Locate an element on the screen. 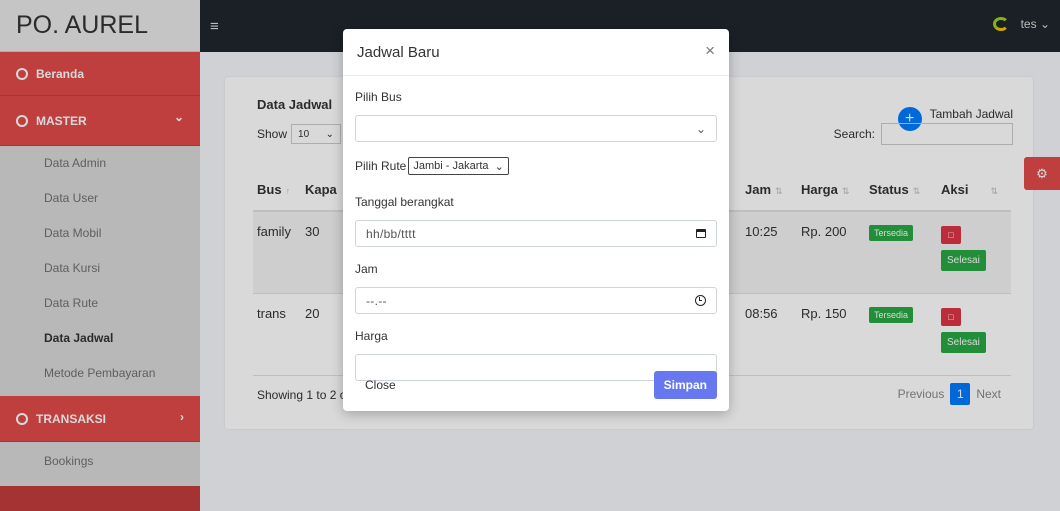 Image resolution: width=1060 pixels, height=511 pixels. clock-icon is located at coordinates (700, 300).